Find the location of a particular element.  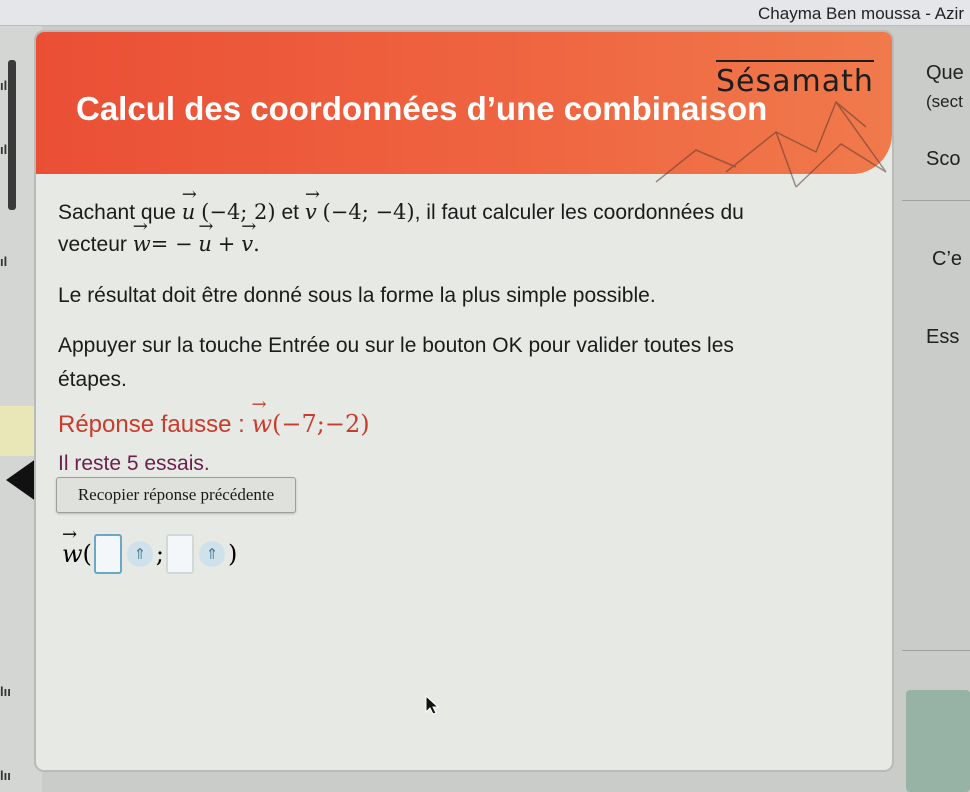

vector-u: u is located at coordinates (189, 204).